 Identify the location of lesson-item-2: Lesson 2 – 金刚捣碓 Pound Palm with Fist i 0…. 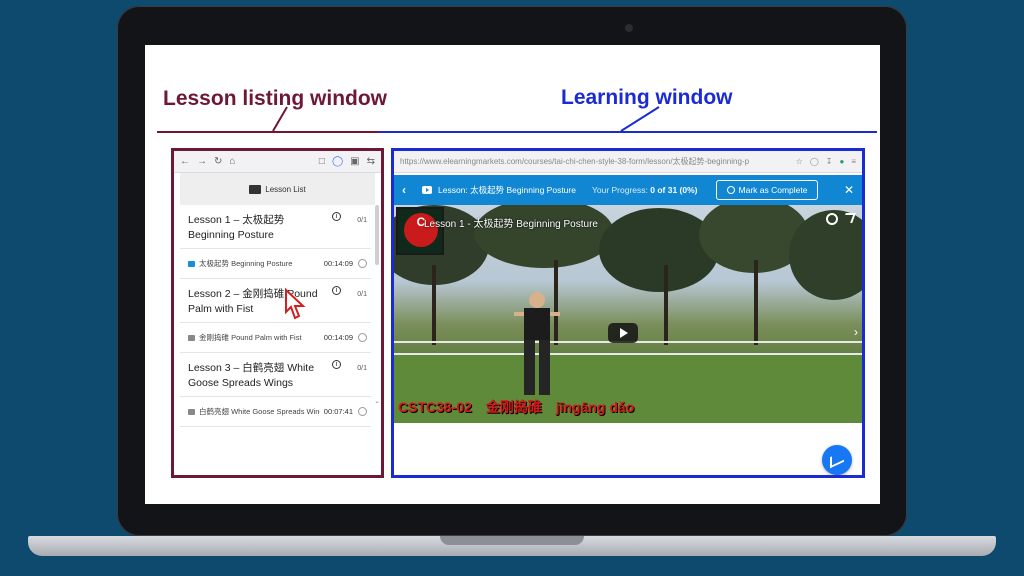
(275, 301).